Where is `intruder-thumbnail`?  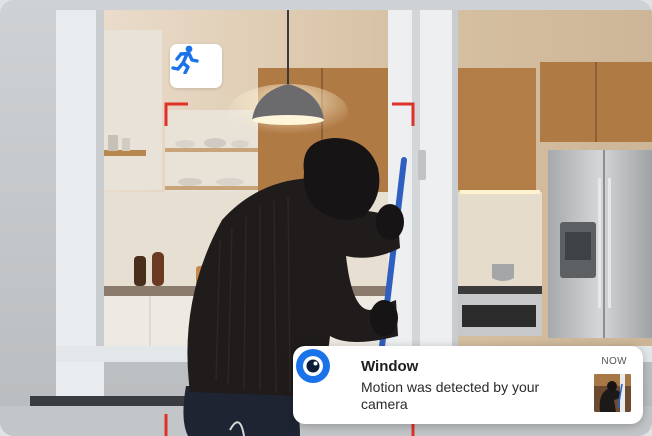
intruder-thumbnail is located at coordinates (612, 393).